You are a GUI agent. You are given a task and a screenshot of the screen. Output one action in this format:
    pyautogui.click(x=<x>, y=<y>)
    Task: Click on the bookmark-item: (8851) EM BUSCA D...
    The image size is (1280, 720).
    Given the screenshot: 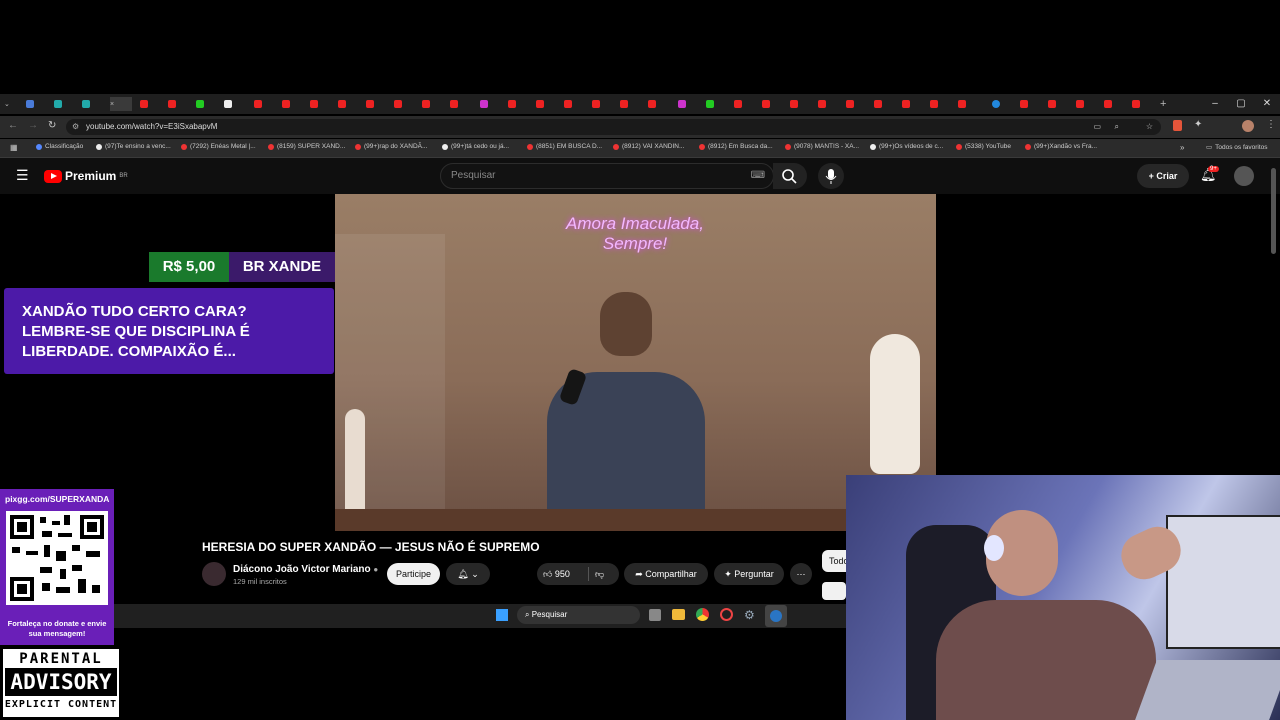 What is the action you would take?
    pyautogui.click(x=564, y=146)
    